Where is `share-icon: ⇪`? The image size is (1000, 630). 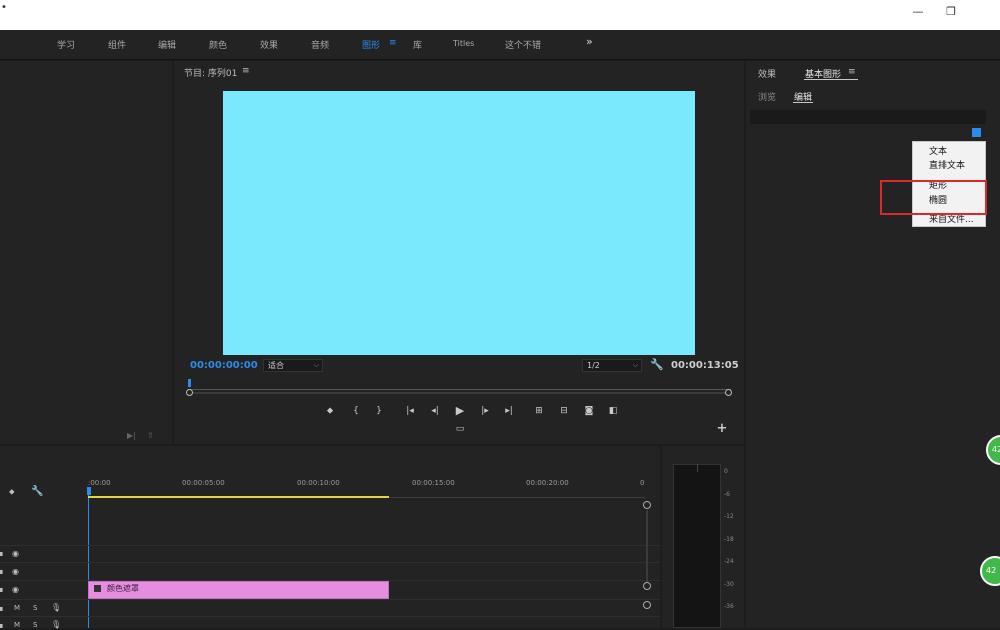
share-icon: ⇪ is located at coordinates (150, 435).